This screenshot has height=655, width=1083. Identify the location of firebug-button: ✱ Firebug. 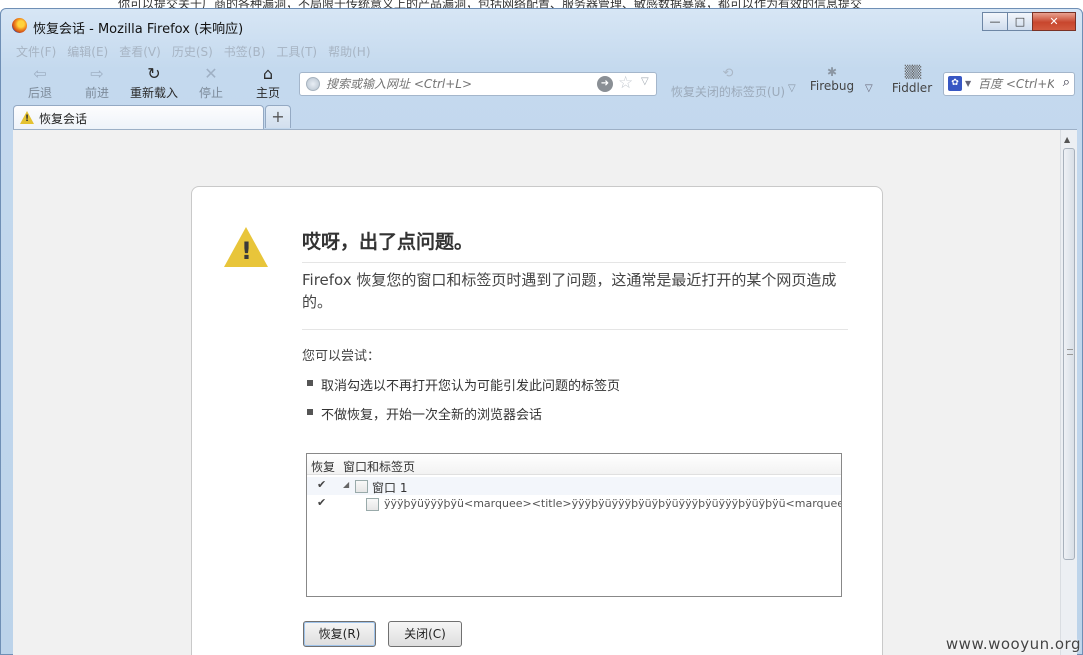
(832, 79).